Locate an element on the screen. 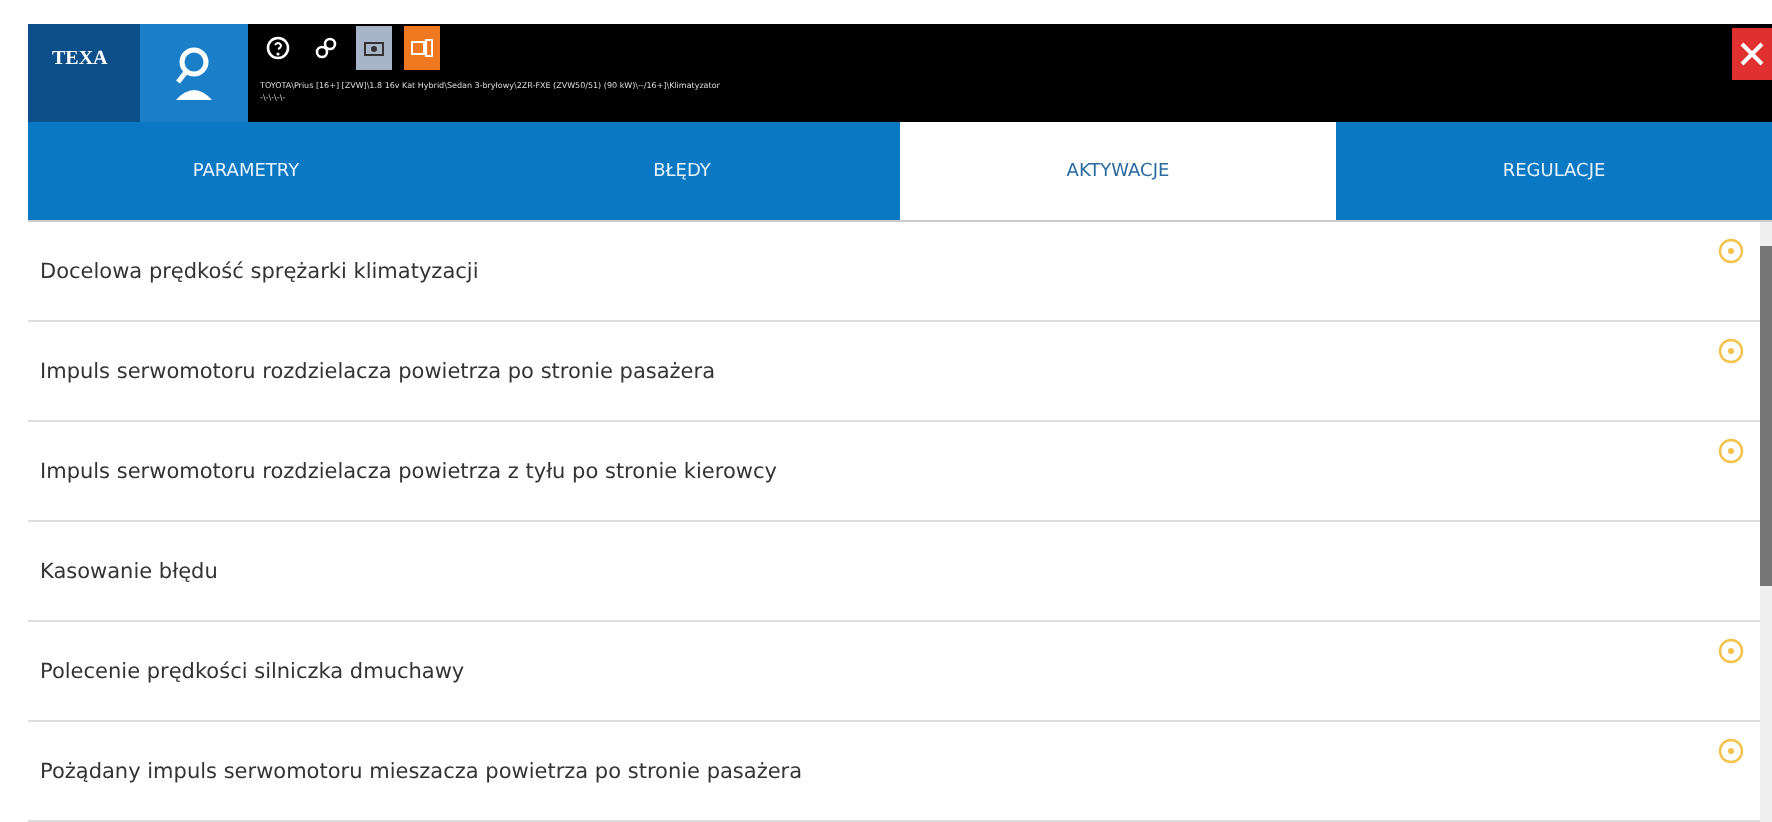  activation-label: Impuls serwomotoru rozdzielacza powietrza z tyłu po stronie kierowcy is located at coordinates (408, 471).